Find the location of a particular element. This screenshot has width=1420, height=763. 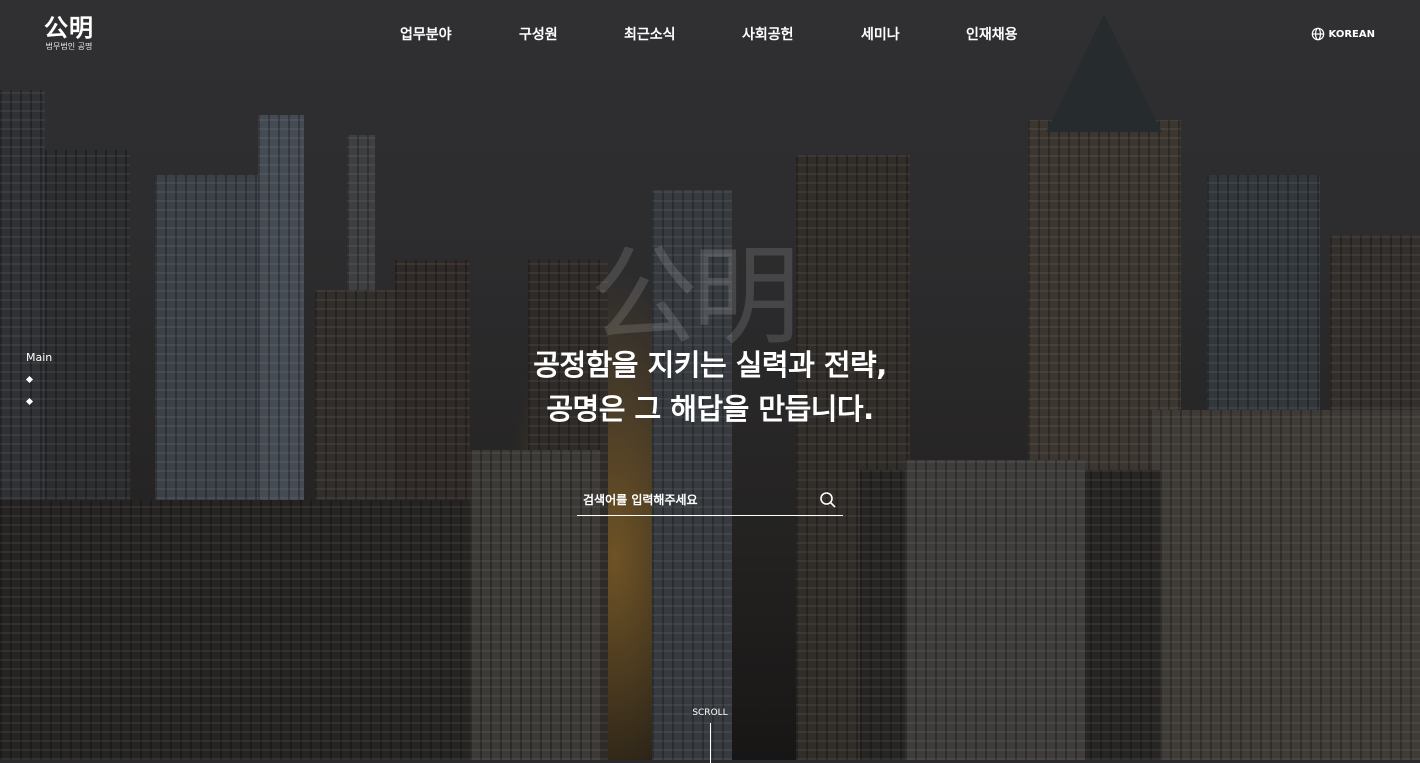

logo: 公明 법무법인 공명 is located at coordinates (69, 33).